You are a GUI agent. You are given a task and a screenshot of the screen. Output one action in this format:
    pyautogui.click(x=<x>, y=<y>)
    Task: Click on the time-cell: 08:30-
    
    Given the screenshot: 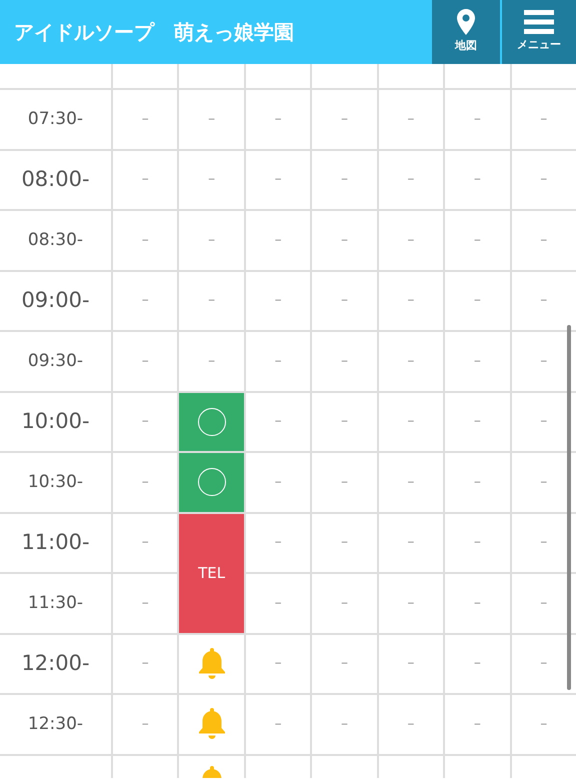 What is the action you would take?
    pyautogui.click(x=55, y=240)
    